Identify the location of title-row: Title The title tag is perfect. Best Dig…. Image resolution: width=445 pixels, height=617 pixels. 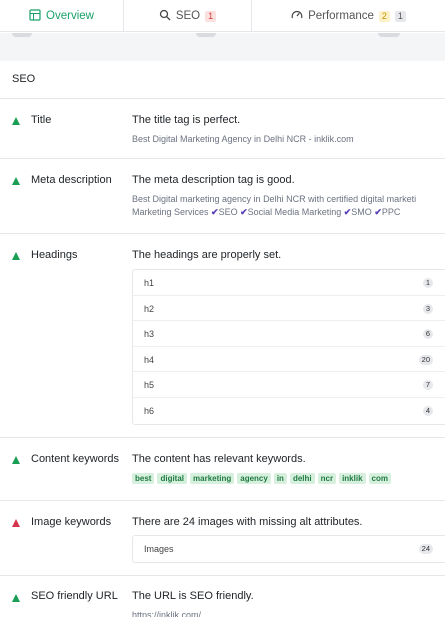
(222, 129).